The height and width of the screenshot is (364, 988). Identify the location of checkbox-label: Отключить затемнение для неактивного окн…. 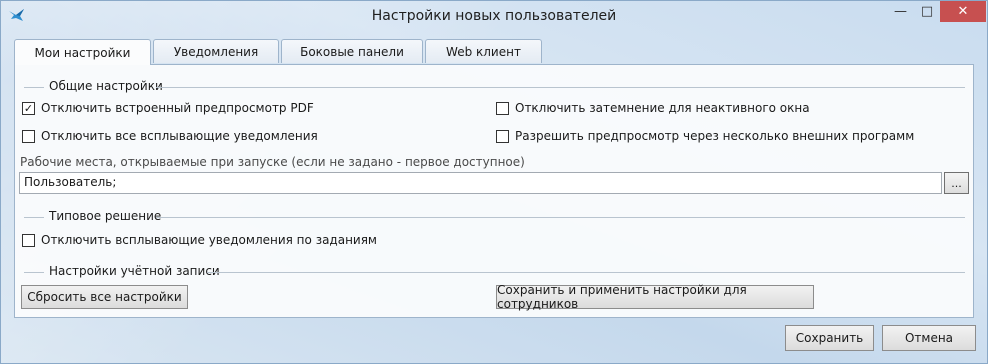
(662, 108).